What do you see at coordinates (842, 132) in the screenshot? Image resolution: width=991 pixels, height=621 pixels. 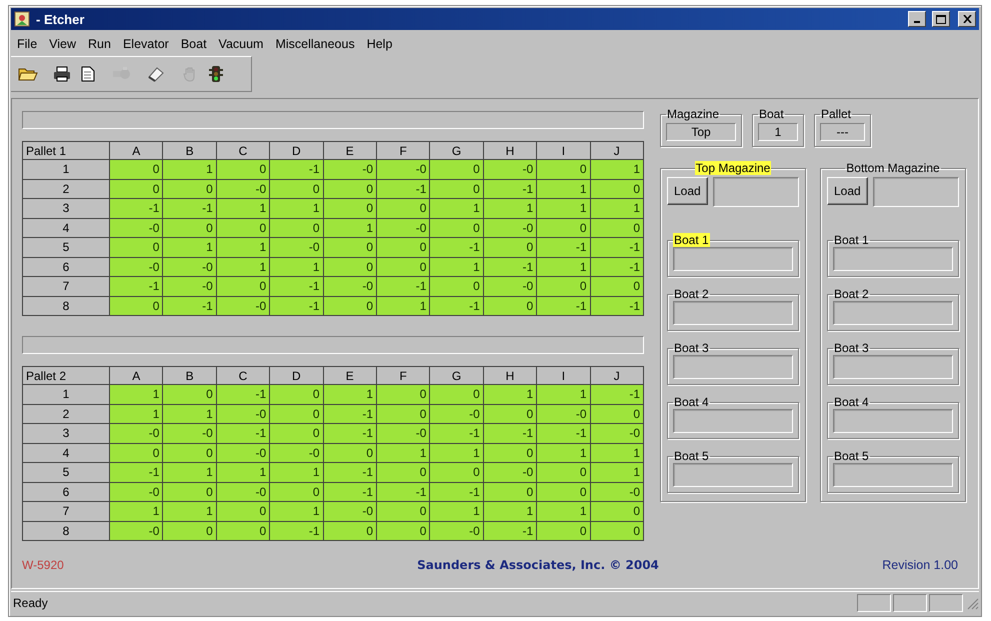 I see `readout-field: ---` at bounding box center [842, 132].